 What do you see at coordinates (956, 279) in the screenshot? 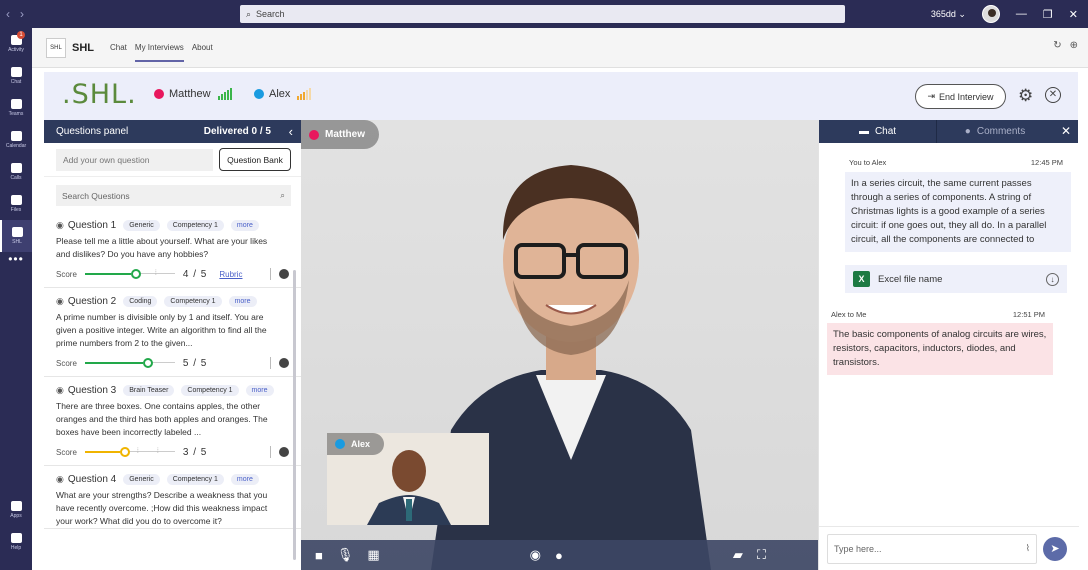
I see `file-attachment: X Excel file name ↓` at bounding box center [956, 279].